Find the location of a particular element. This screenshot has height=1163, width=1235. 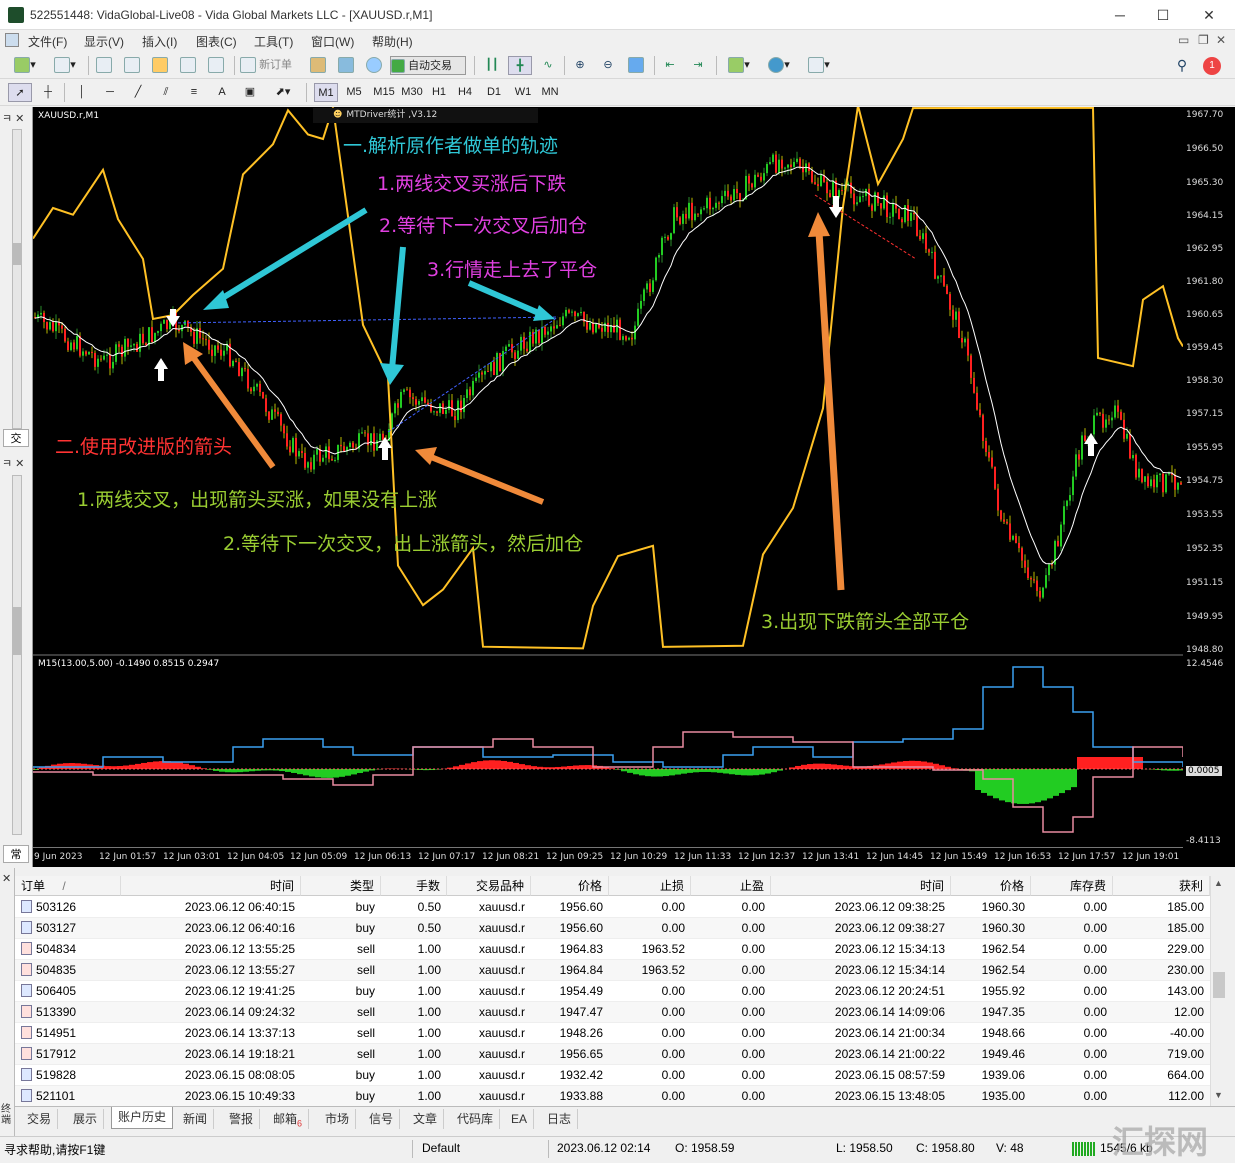

close-button: ✕ is located at coordinates (1209, 15).